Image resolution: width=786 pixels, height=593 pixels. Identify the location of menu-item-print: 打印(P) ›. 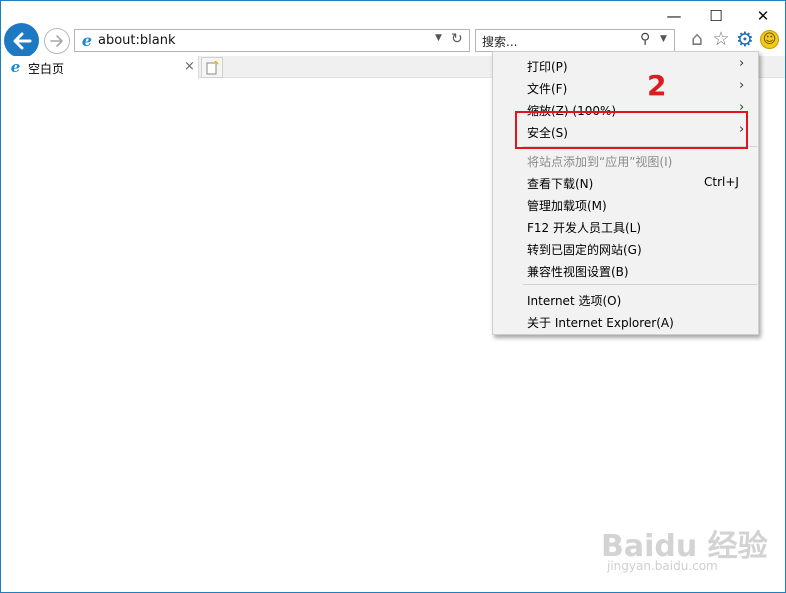
(625, 65).